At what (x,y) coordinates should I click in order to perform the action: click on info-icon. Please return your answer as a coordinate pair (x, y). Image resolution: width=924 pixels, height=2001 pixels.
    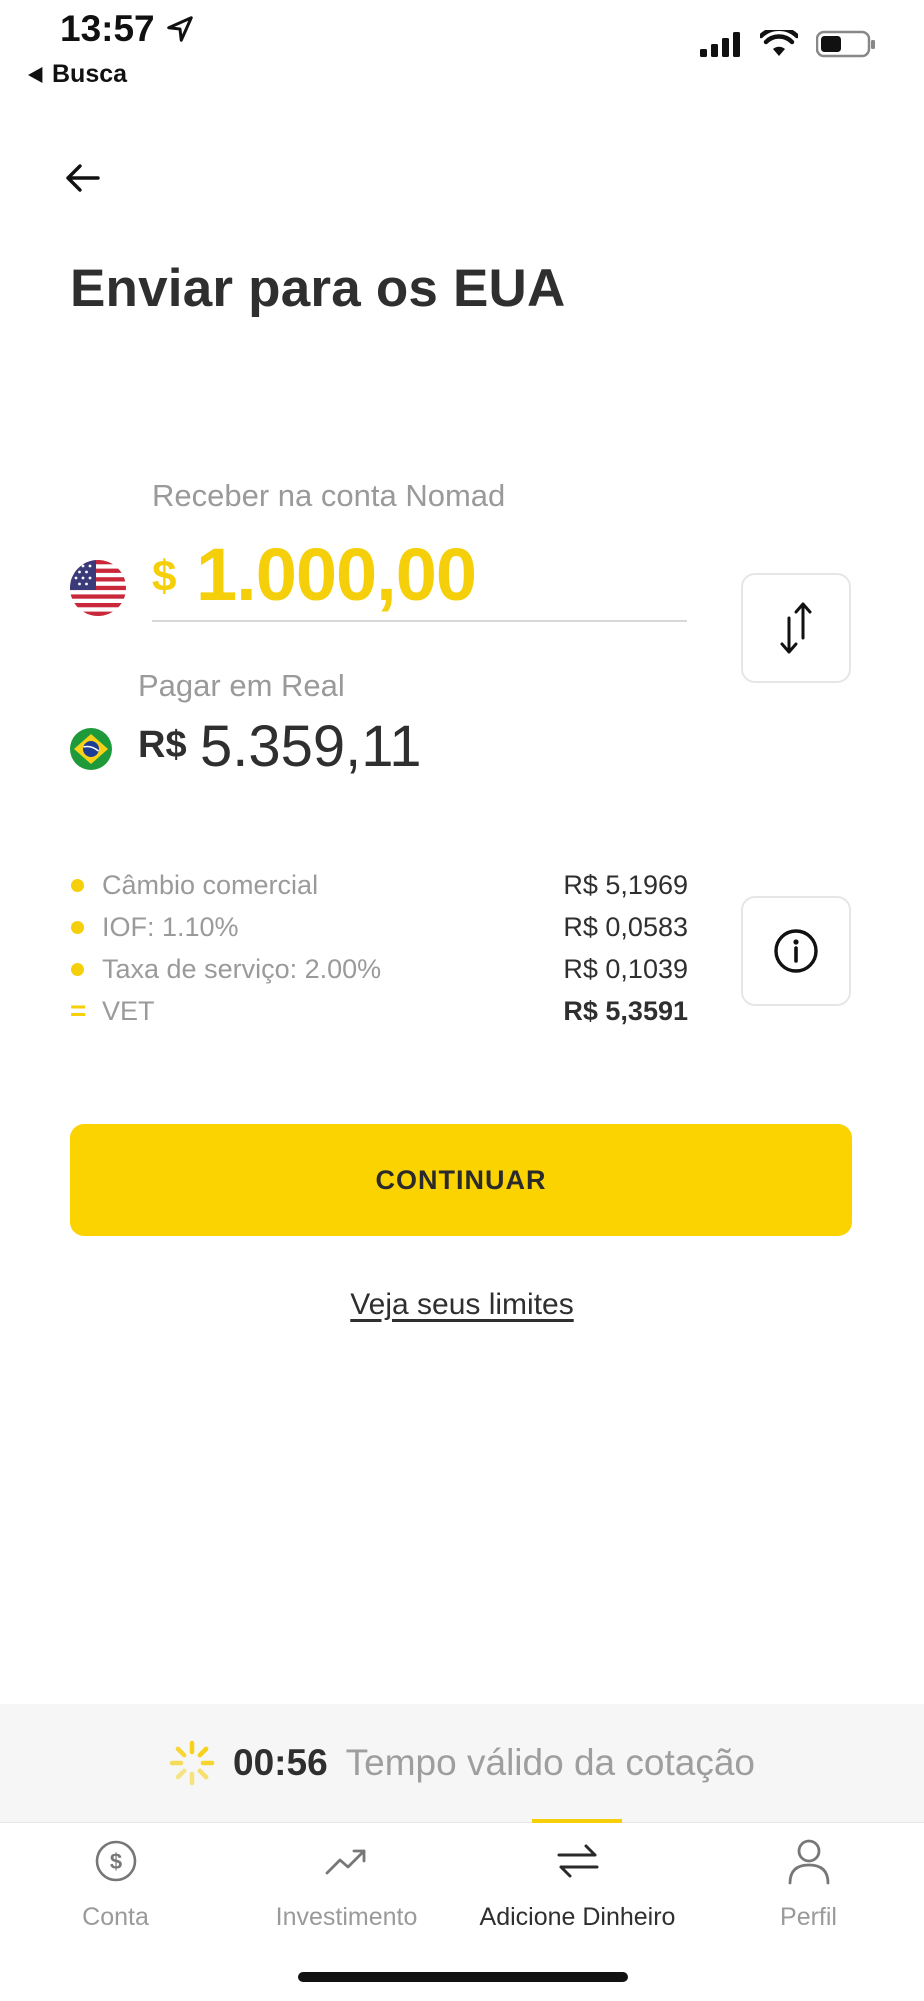
    Looking at the image, I should click on (796, 951).